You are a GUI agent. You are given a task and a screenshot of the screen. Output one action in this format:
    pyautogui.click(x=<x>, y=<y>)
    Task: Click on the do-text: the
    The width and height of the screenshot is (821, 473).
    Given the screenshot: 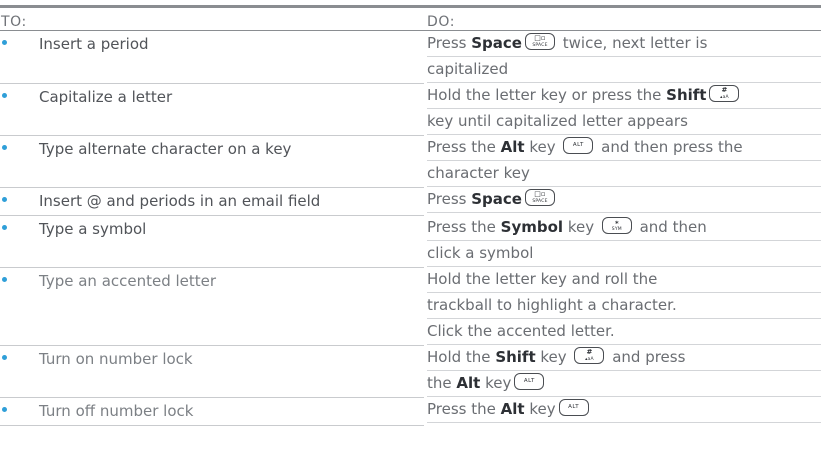 What is the action you would take?
    pyautogui.click(x=442, y=383)
    